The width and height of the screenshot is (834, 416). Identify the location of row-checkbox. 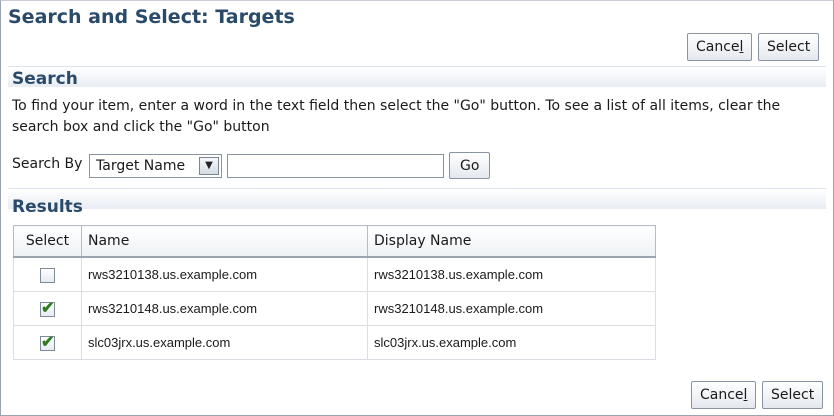
(47, 275).